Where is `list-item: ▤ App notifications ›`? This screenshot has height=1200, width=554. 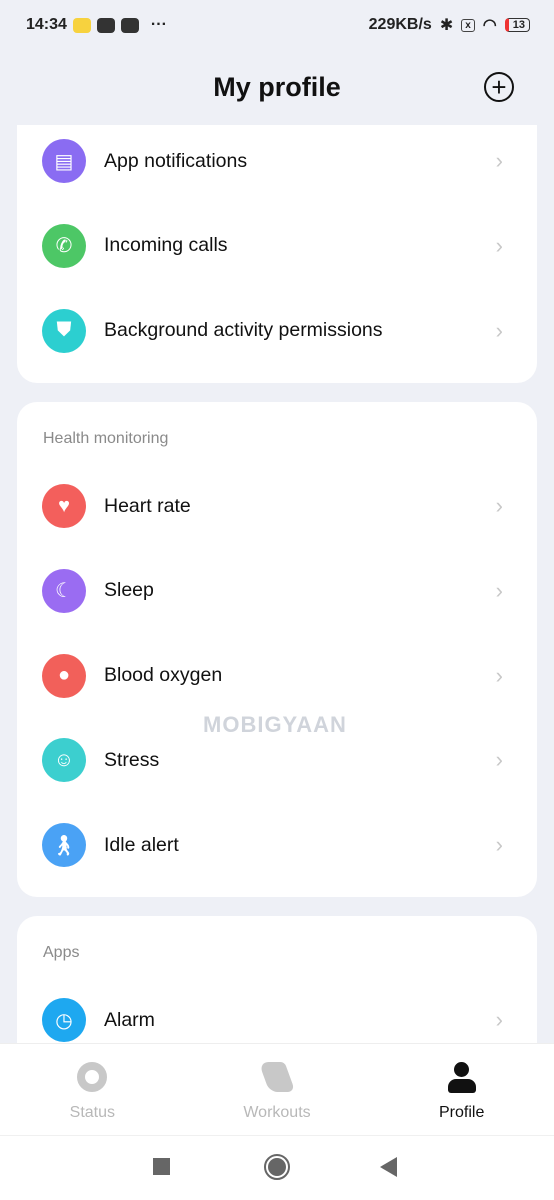
list-item: ▤ App notifications › is located at coordinates (277, 164).